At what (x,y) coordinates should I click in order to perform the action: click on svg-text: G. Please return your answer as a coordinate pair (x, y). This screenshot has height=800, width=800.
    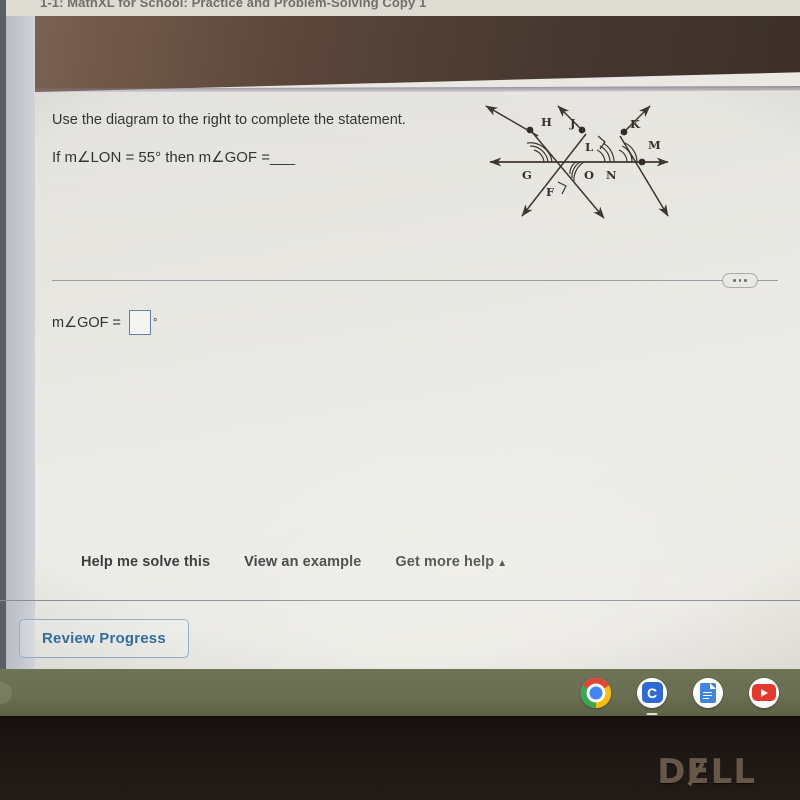
    Looking at the image, I should click on (527, 175).